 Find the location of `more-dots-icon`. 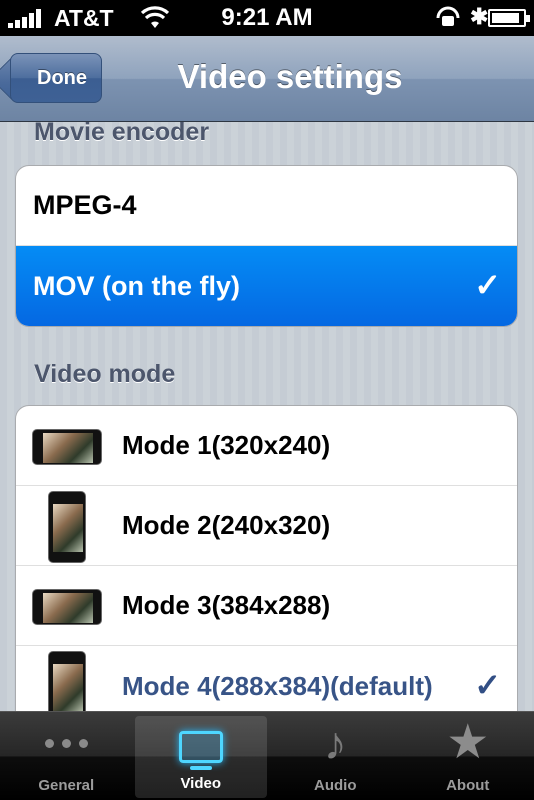

more-dots-icon is located at coordinates (66, 743).